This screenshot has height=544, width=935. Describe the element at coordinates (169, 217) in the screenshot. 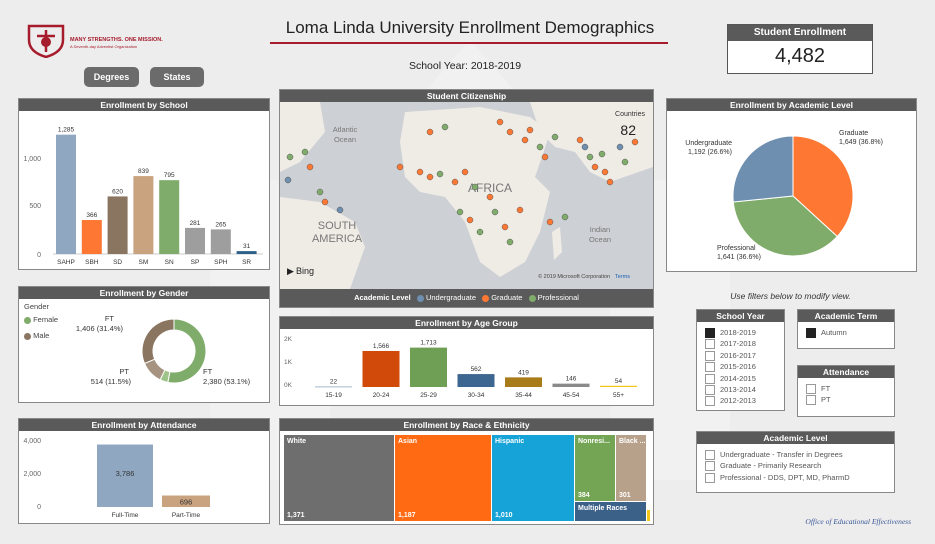

I see `bar-sn` at that location.